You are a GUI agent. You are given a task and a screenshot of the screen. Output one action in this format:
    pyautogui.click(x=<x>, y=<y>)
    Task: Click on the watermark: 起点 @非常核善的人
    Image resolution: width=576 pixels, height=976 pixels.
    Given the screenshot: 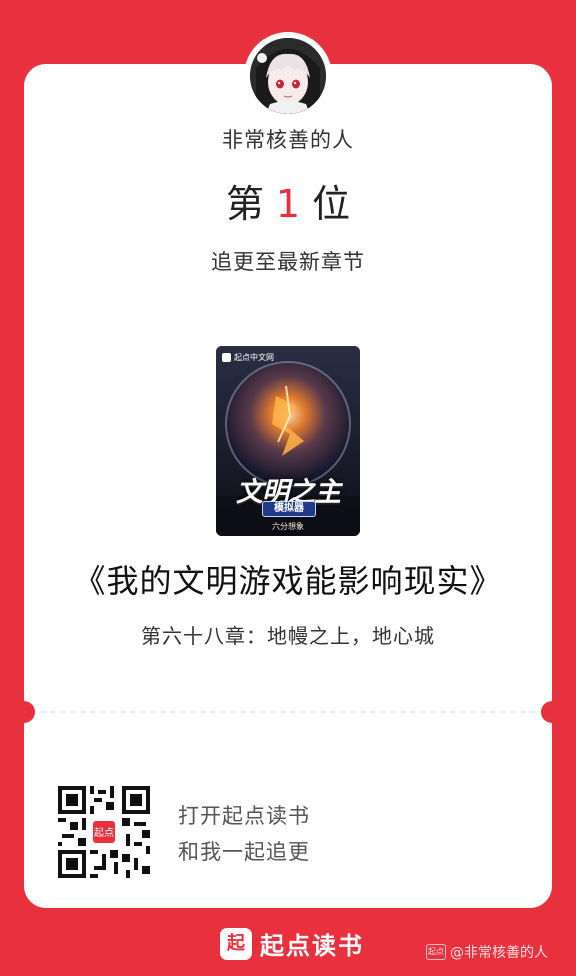 What is the action you would take?
    pyautogui.click(x=487, y=952)
    